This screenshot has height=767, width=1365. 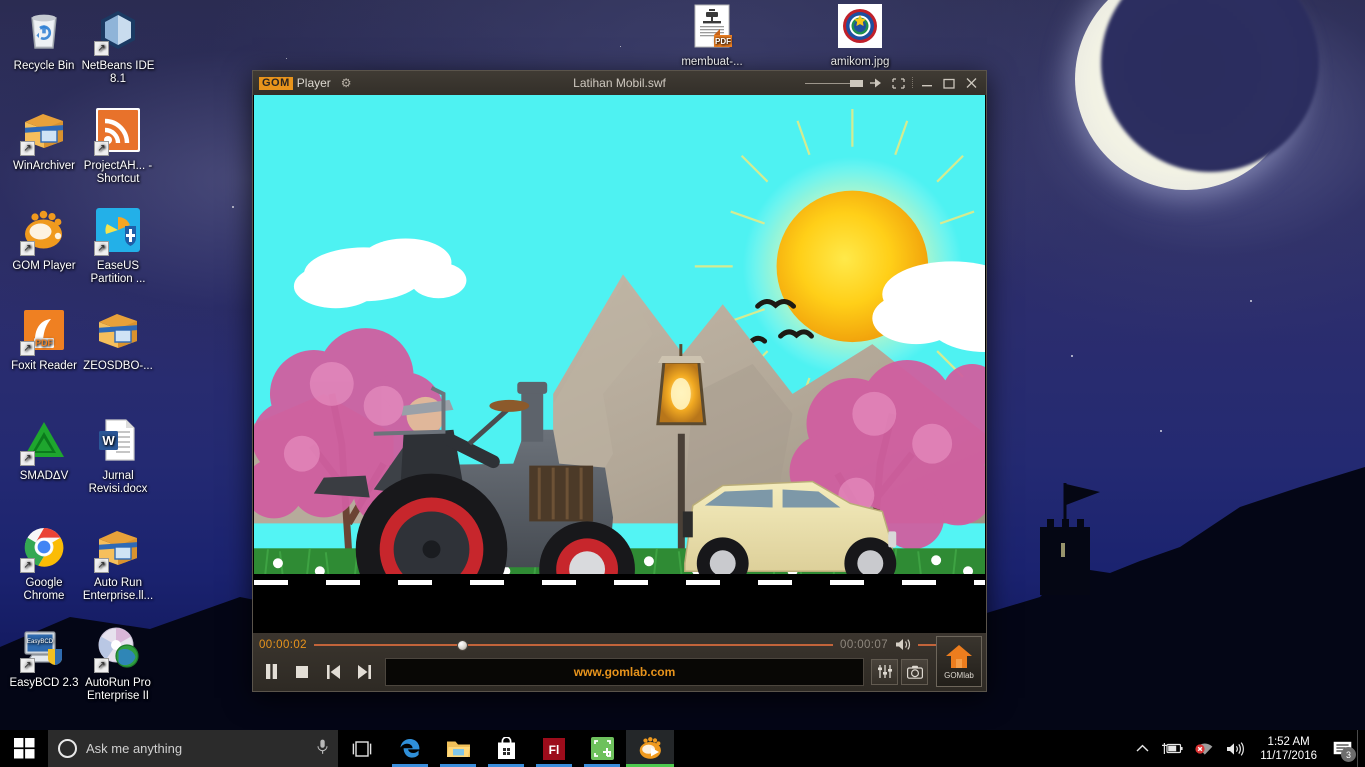 What do you see at coordinates (44, 366) in the screenshot?
I see `desktop-icon-label: Foxit Reader` at bounding box center [44, 366].